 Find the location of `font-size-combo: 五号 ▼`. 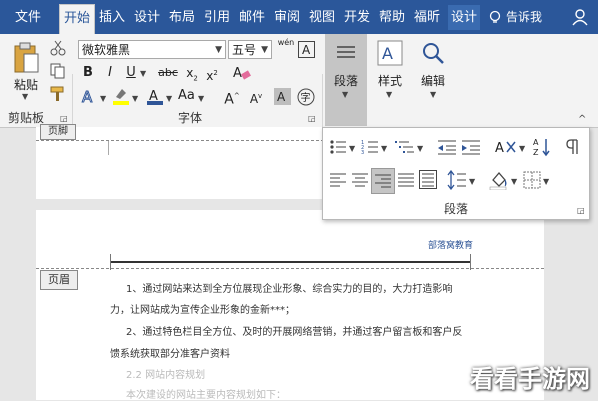

font-size-combo: 五号 ▼ is located at coordinates (250, 49).